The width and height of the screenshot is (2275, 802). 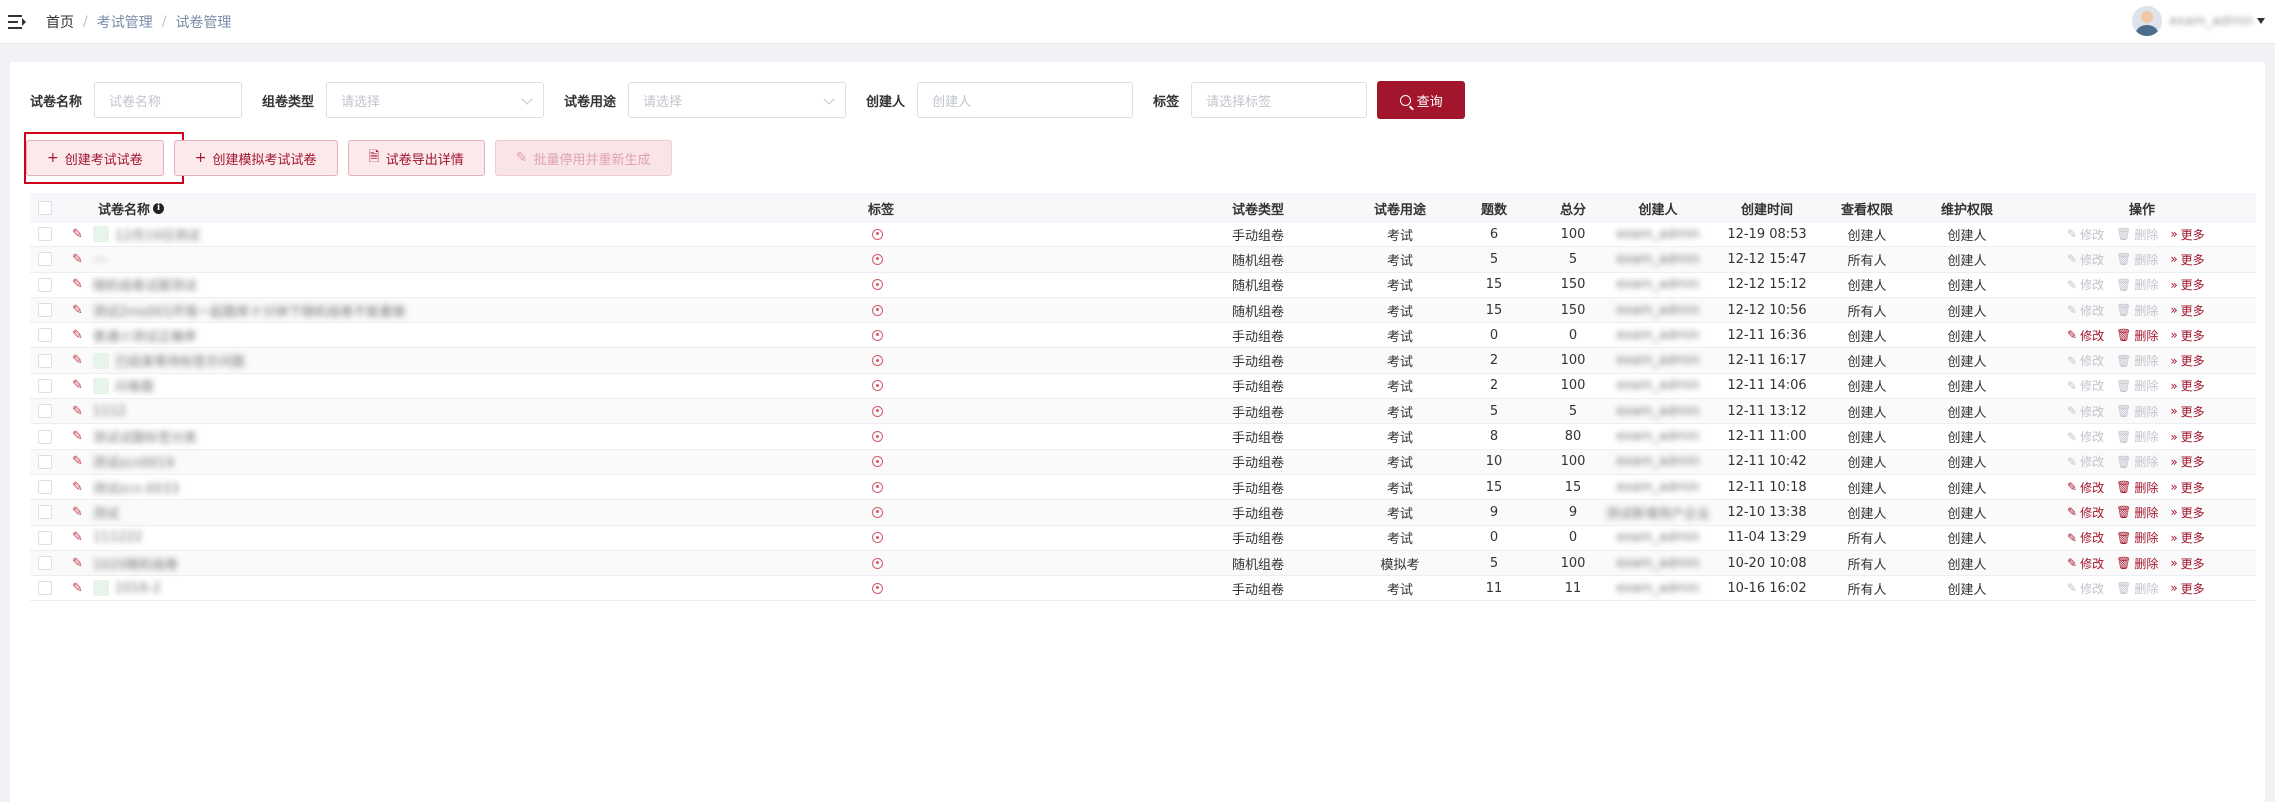 I want to click on create-mock-paper-button: + 创建模拟考试试卷, so click(x=255, y=158).